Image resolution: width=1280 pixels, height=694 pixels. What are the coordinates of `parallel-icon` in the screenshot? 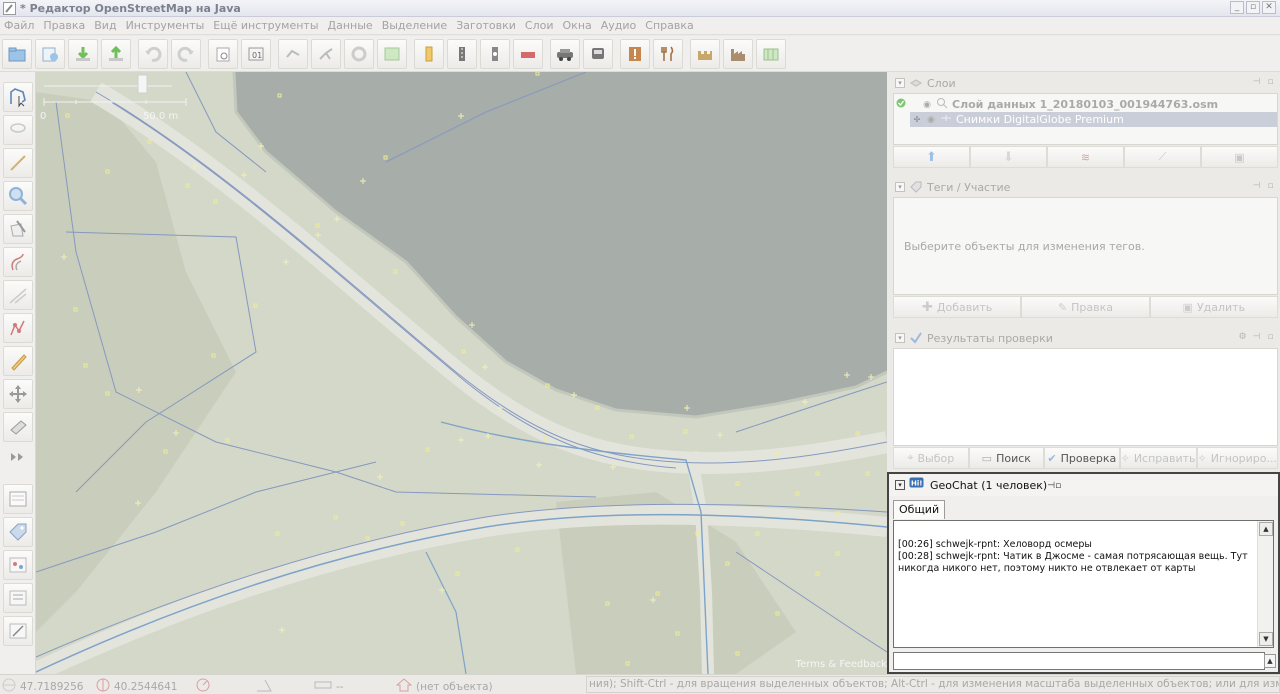 It's located at (18, 262).